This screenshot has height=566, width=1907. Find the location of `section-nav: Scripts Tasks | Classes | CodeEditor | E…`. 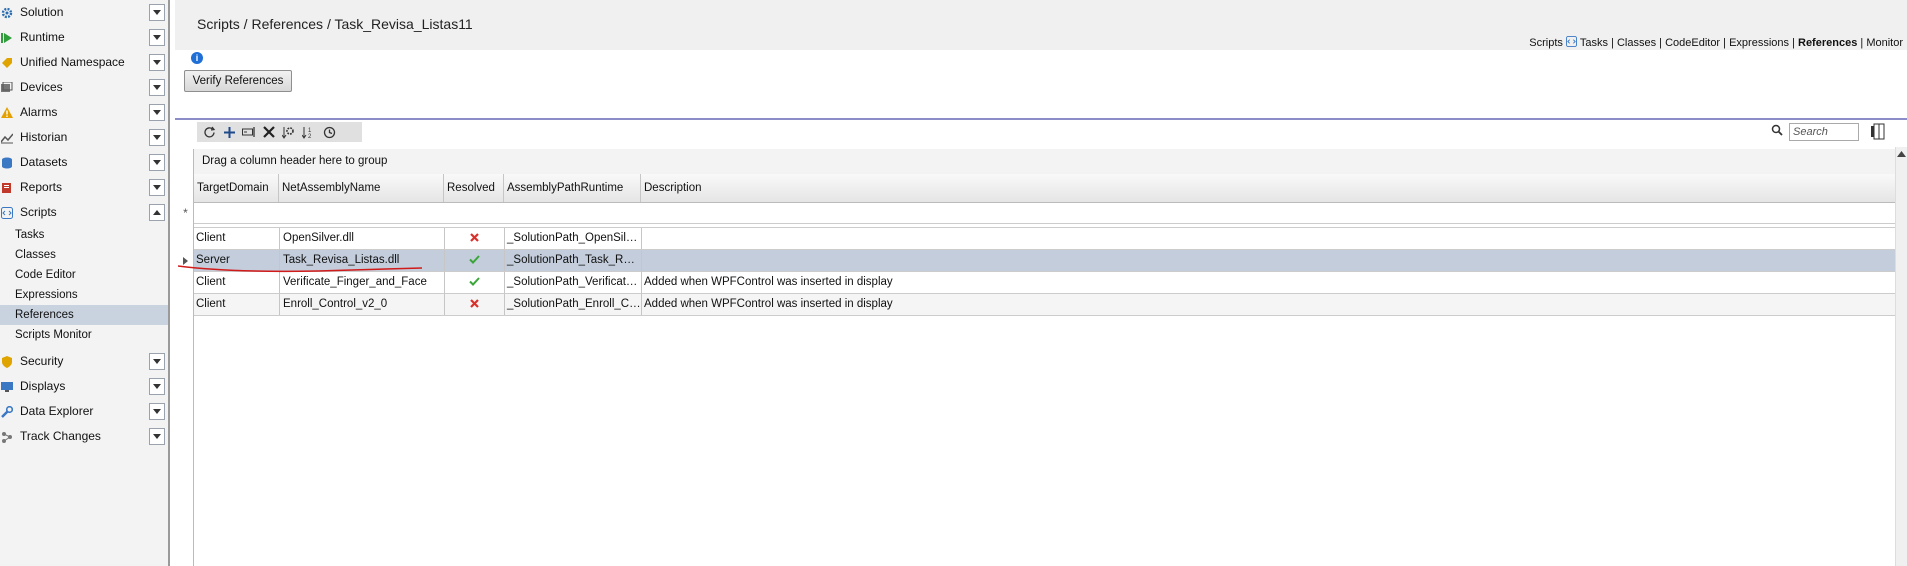

section-nav: Scripts Tasks | Classes | CodeEditor | E… is located at coordinates (1716, 42).